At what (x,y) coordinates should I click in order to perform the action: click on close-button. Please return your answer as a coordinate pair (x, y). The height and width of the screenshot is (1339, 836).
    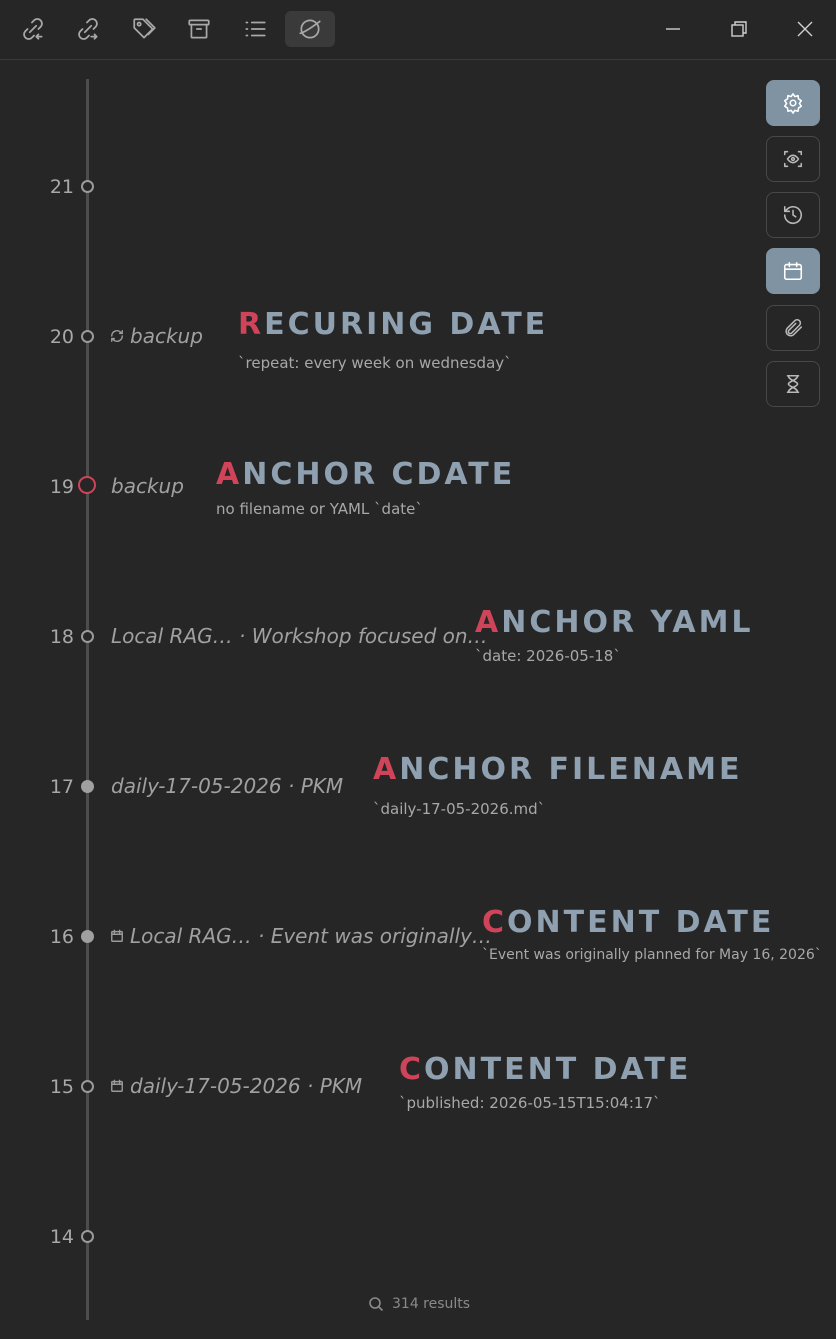
    Looking at the image, I should click on (805, 29).